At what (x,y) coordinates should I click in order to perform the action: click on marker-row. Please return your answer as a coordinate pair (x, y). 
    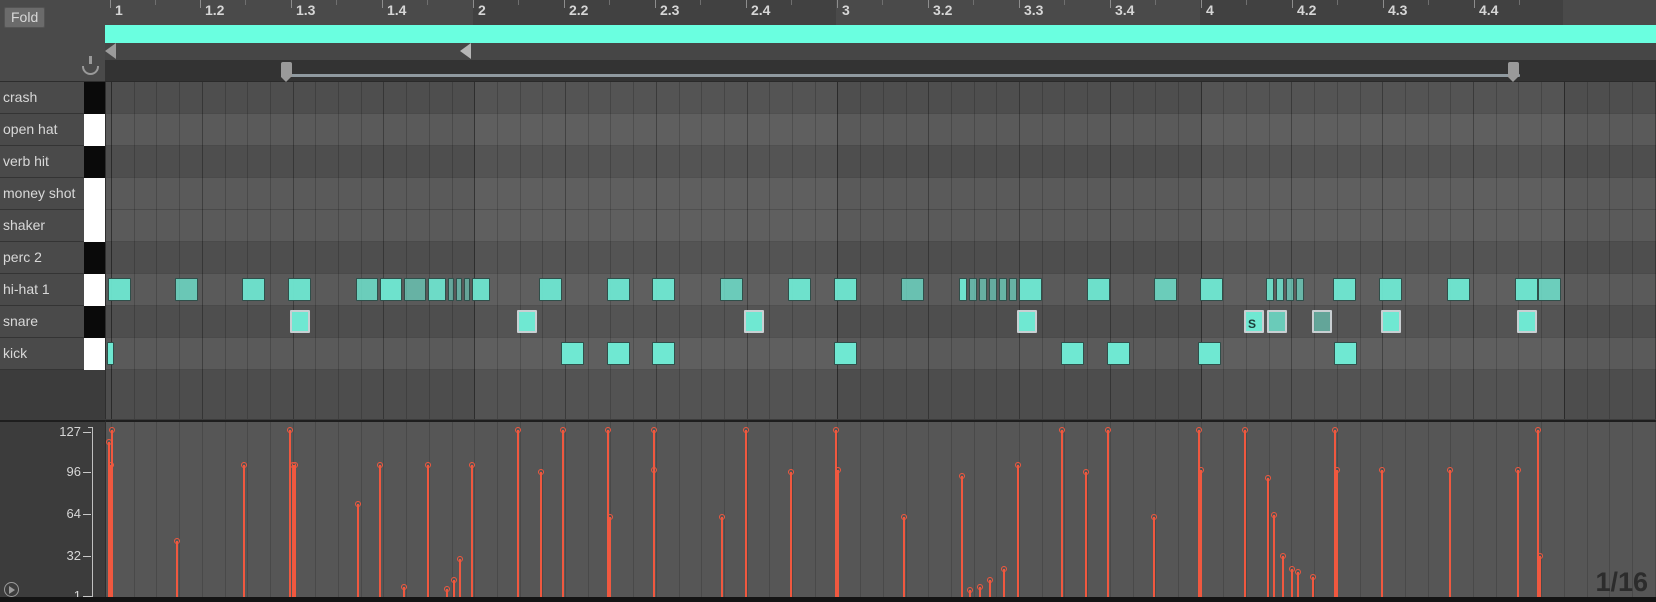
    Looking at the image, I should click on (880, 51).